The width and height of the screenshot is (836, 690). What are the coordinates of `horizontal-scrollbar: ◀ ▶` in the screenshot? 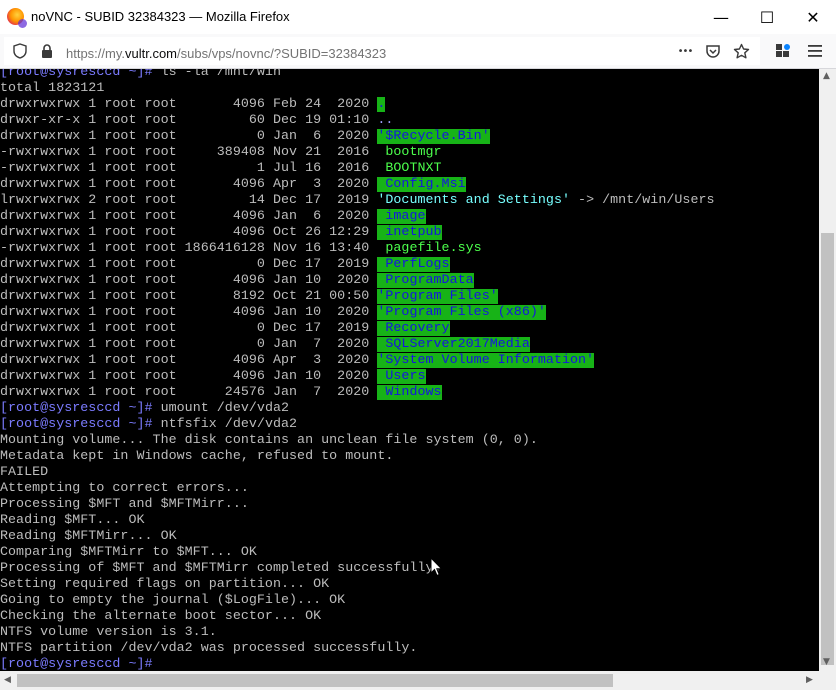 It's located at (409, 680).